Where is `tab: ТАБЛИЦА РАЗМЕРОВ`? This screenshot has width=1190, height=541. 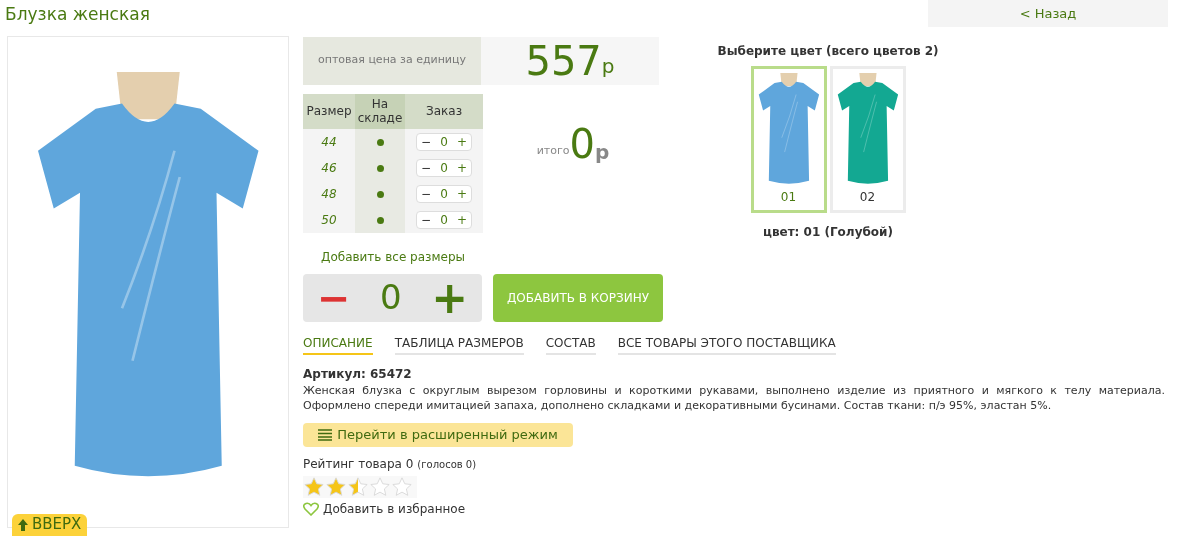
tab: ТАБЛИЦА РАЗМЕРОВ is located at coordinates (459, 344).